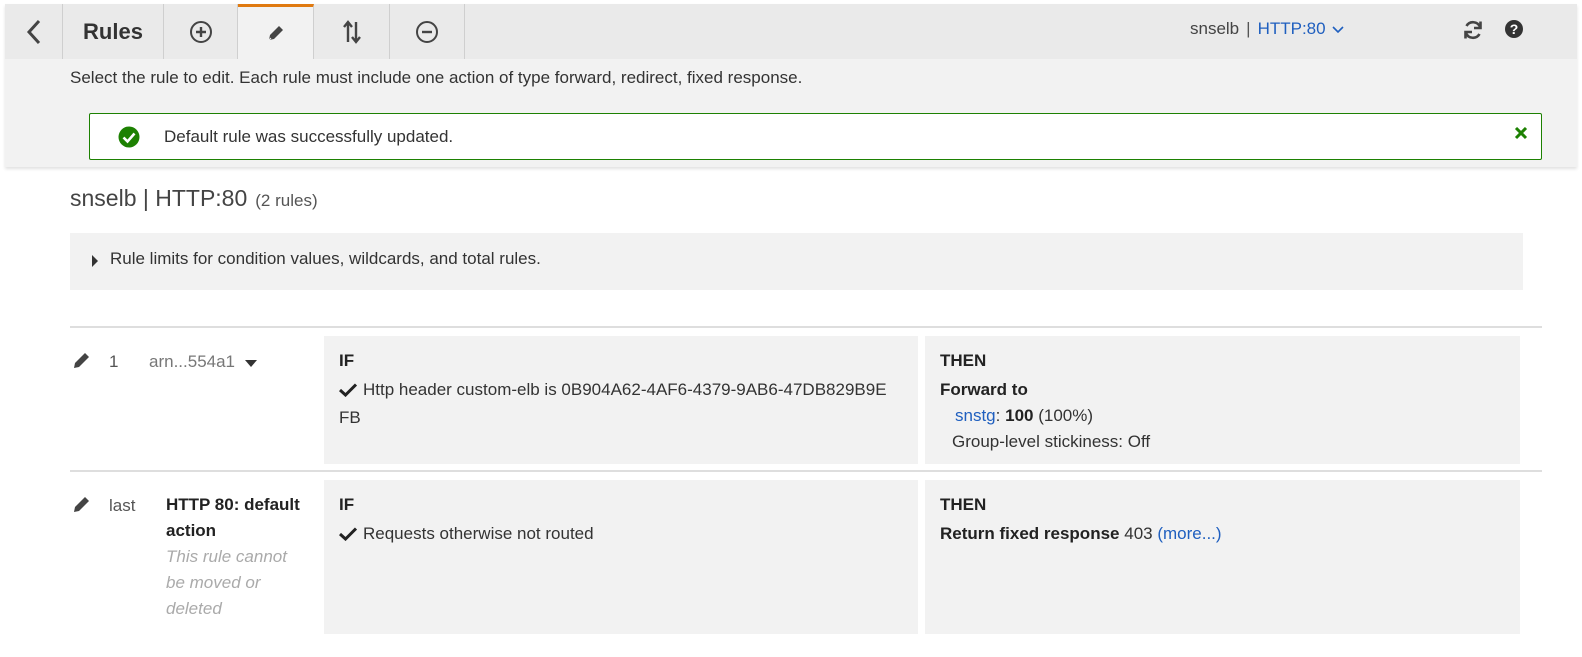 This screenshot has width=1582, height=657. Describe the element at coordinates (226, 582) in the screenshot. I see `rule-note: This rule cannot be moved or deleted` at that location.